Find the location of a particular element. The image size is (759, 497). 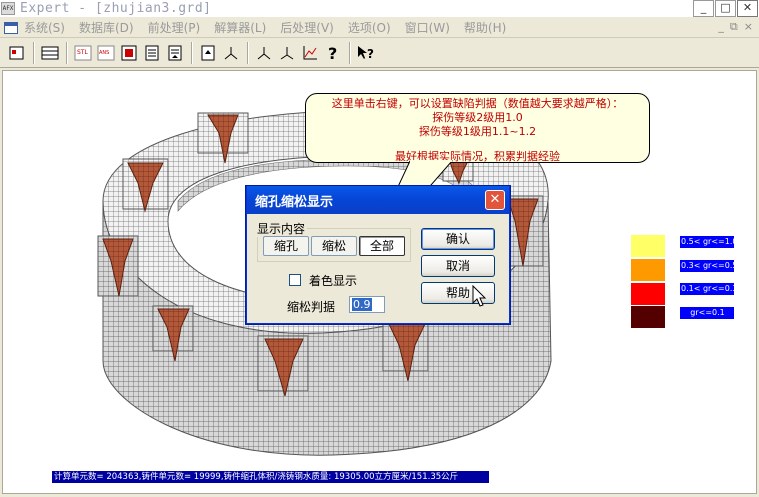

axis2-icon-glyph is located at coordinates (264, 53).